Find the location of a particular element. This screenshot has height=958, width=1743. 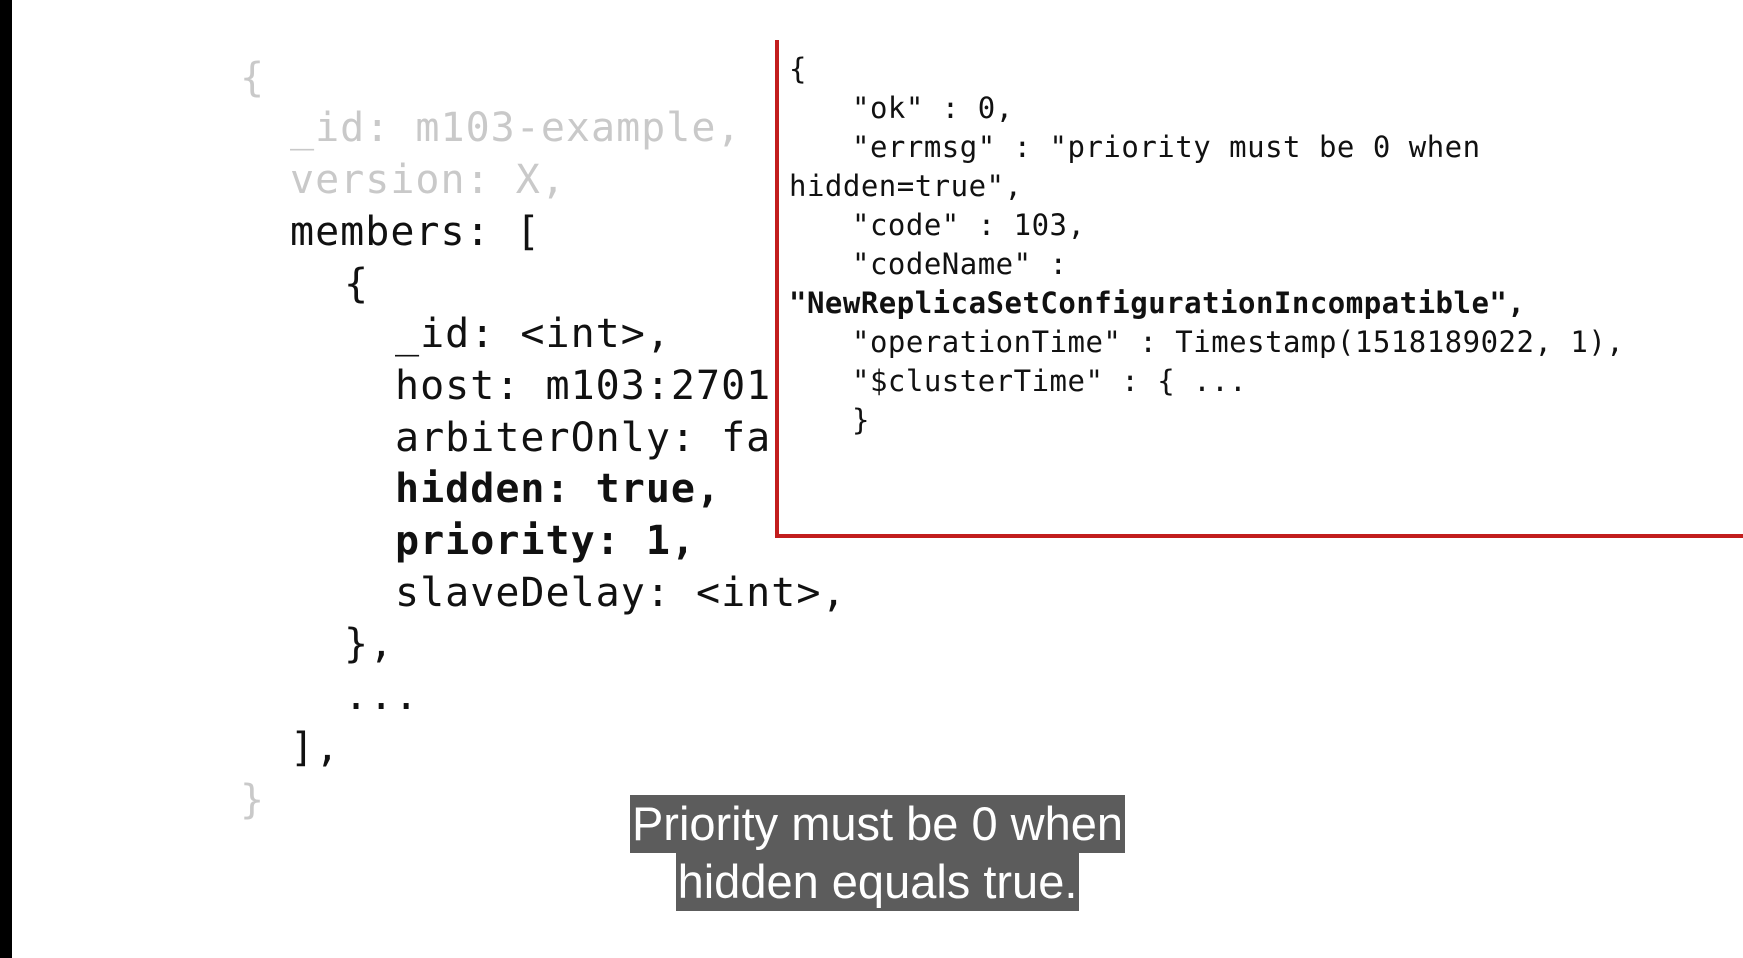

member-id-line: _id: <int>, is located at coordinates (533, 334).